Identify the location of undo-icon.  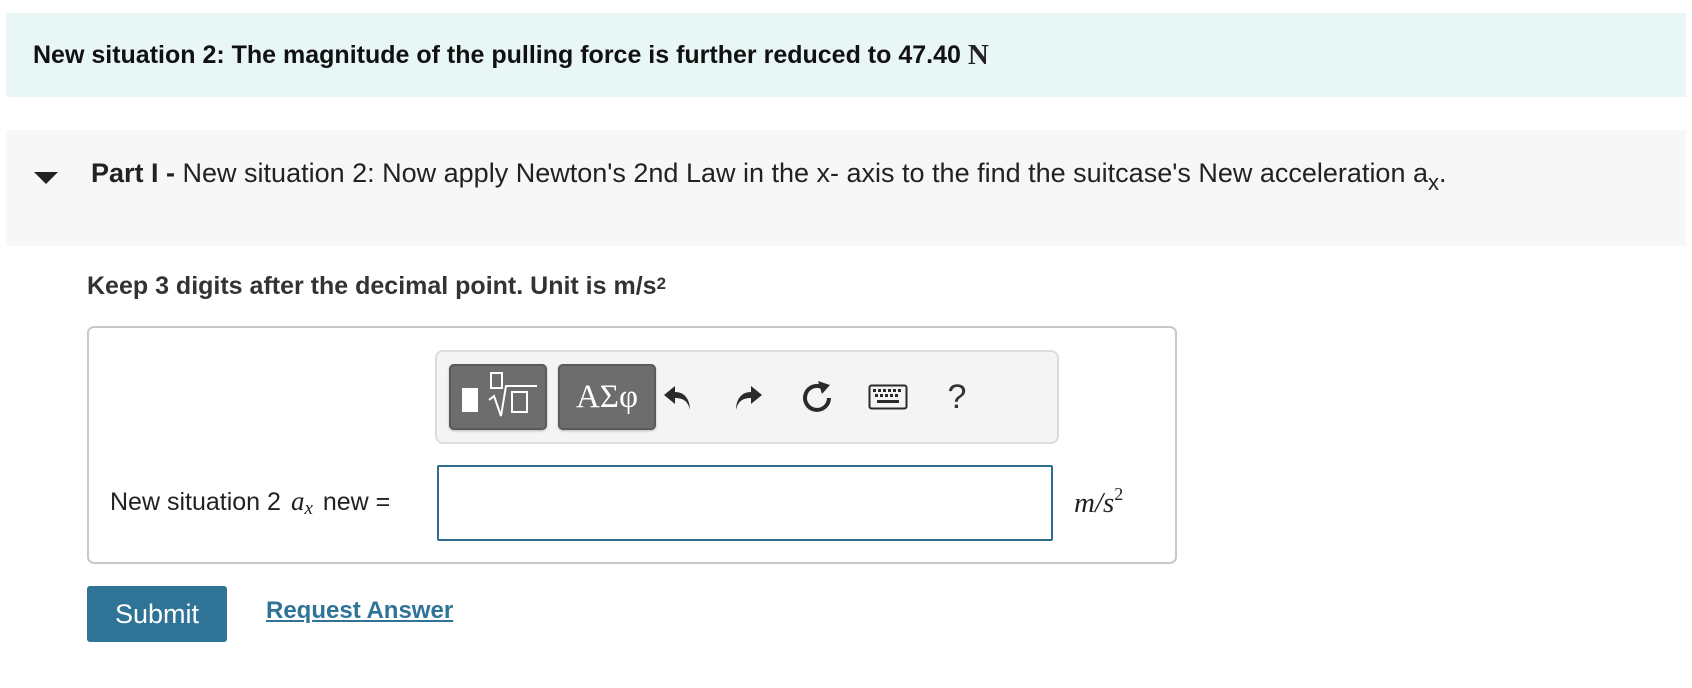
(677, 398).